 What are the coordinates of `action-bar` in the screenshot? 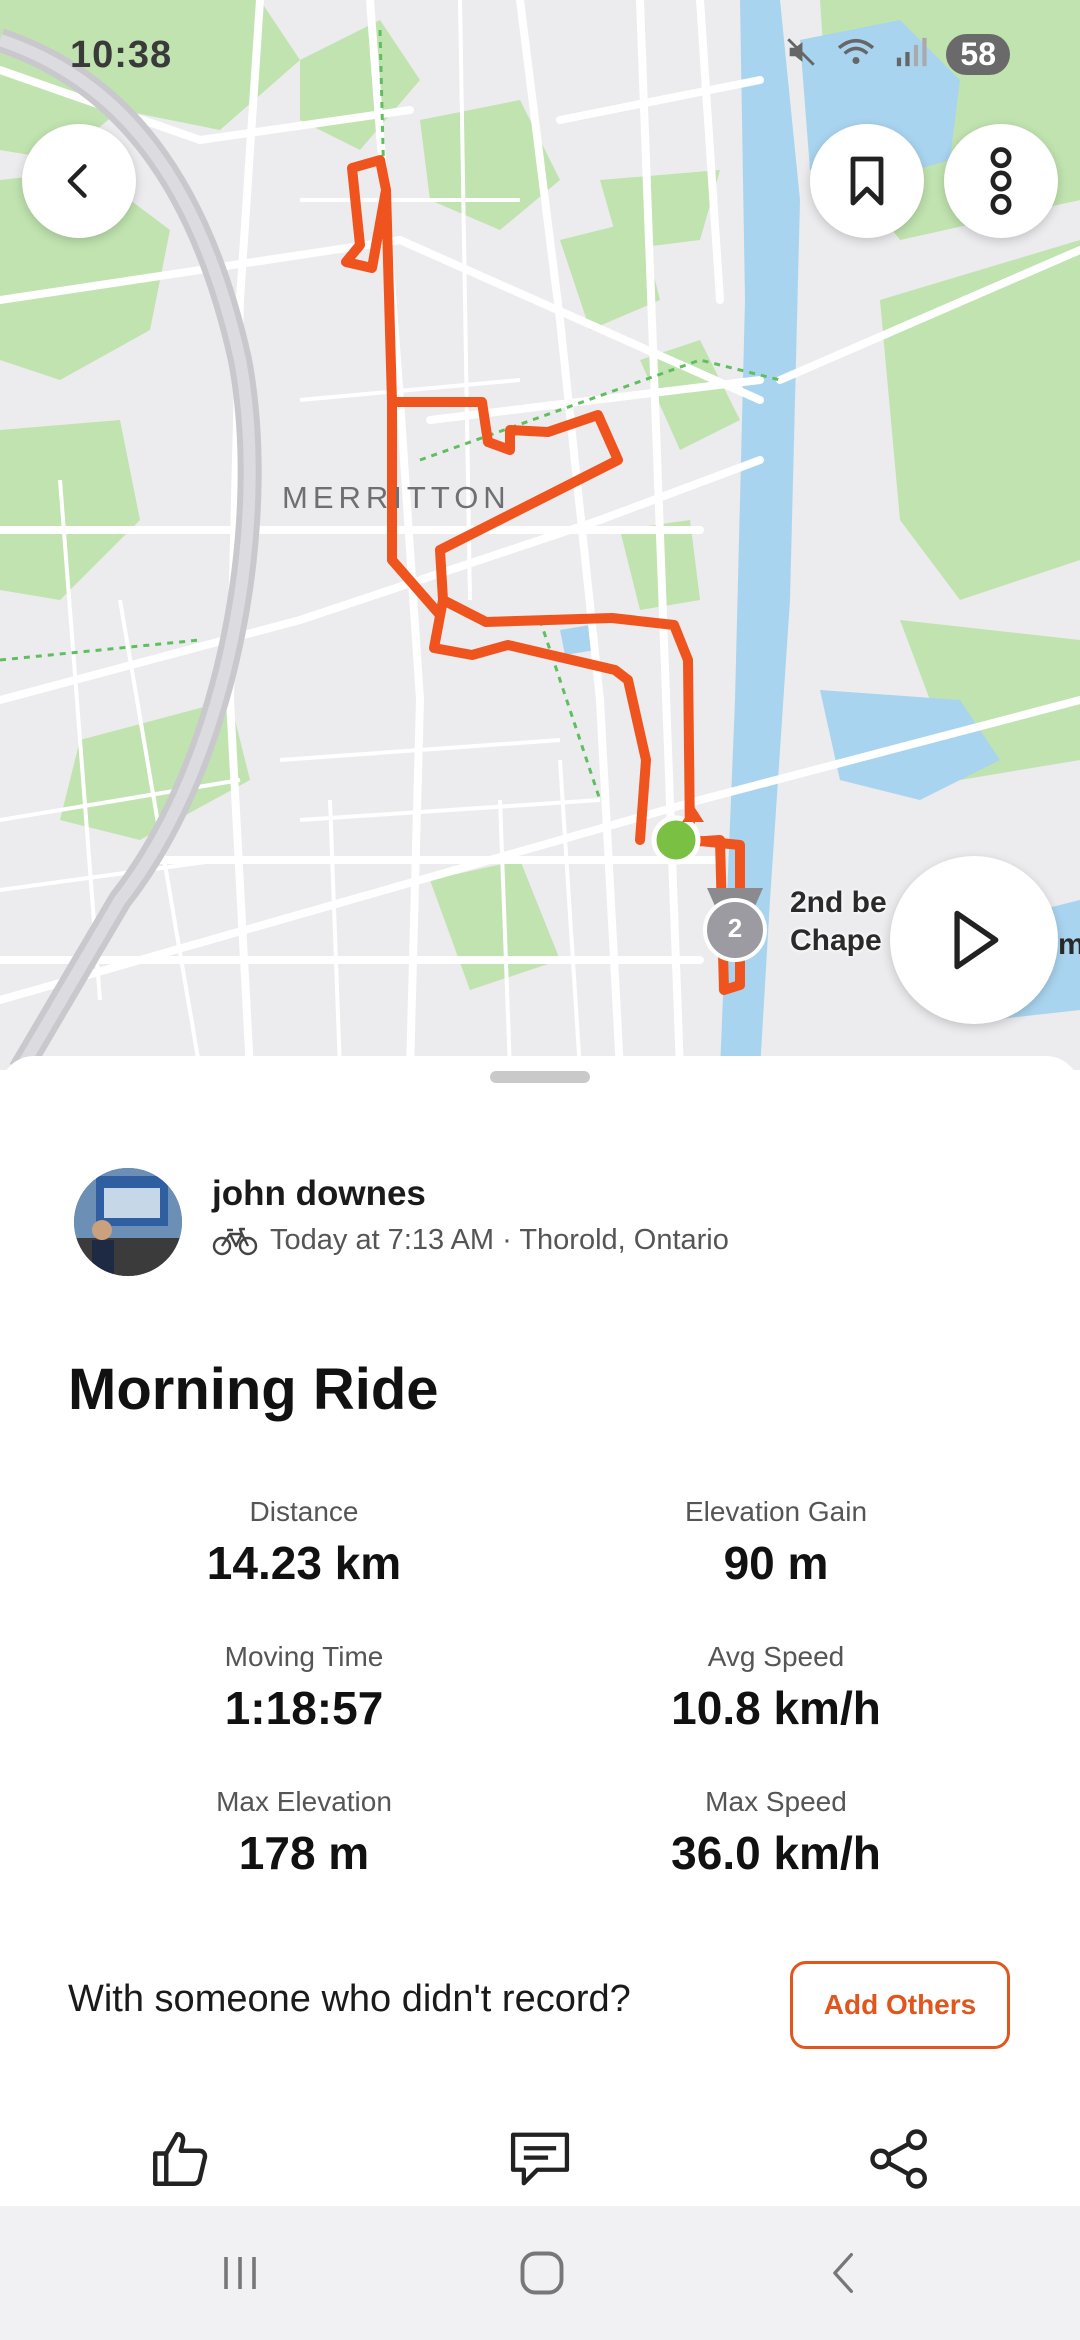 It's located at (540, 2159).